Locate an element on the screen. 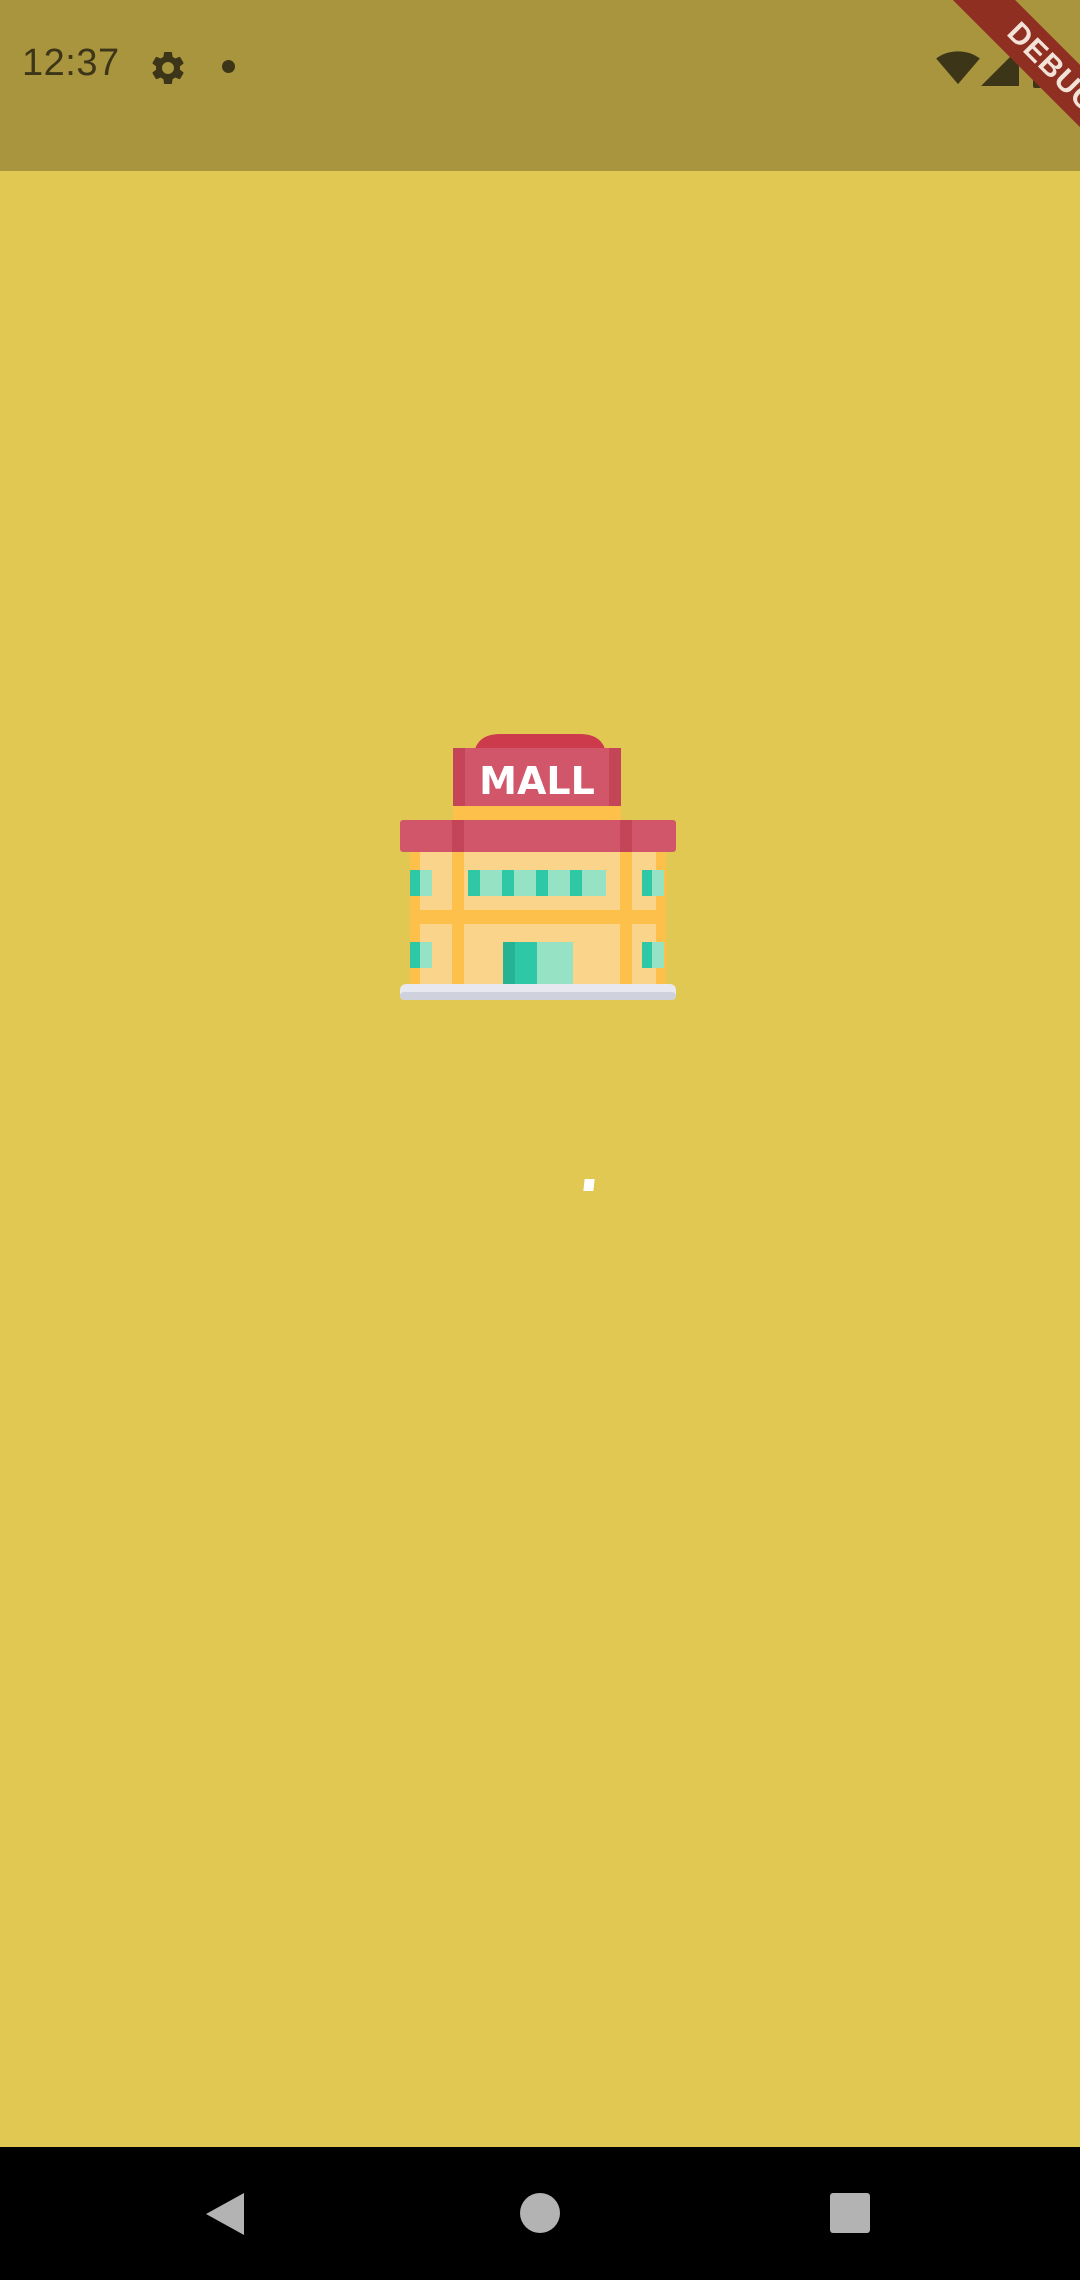  navigation-bar is located at coordinates (540, 2213).